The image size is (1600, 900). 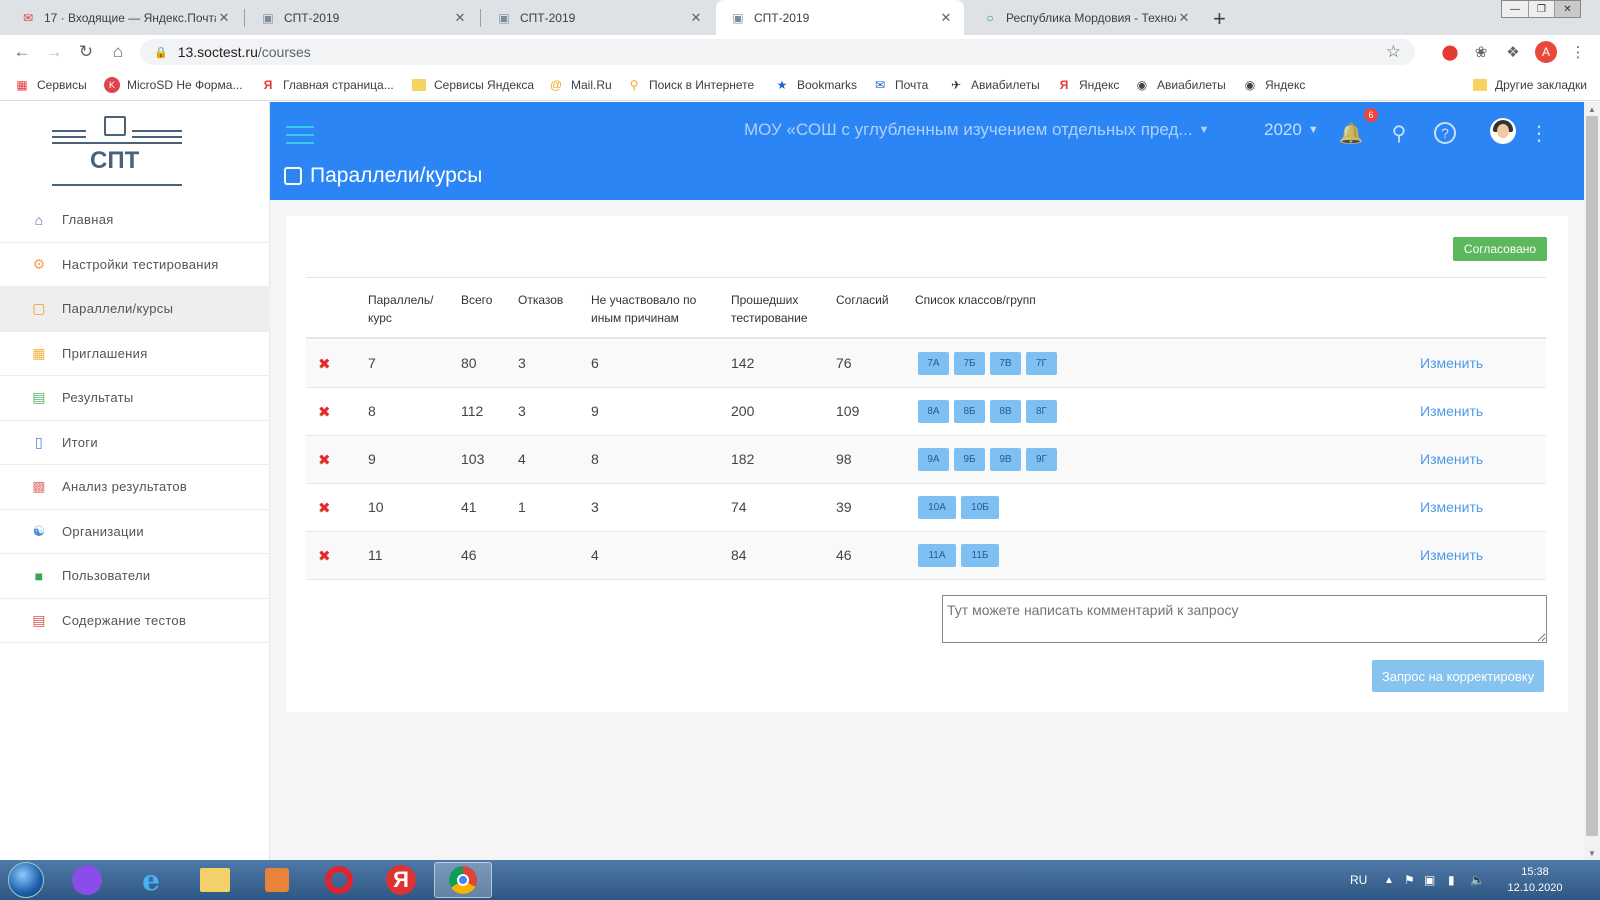 What do you see at coordinates (1513, 52) in the screenshot?
I see `extensions-puzzle-icon: ❖` at bounding box center [1513, 52].